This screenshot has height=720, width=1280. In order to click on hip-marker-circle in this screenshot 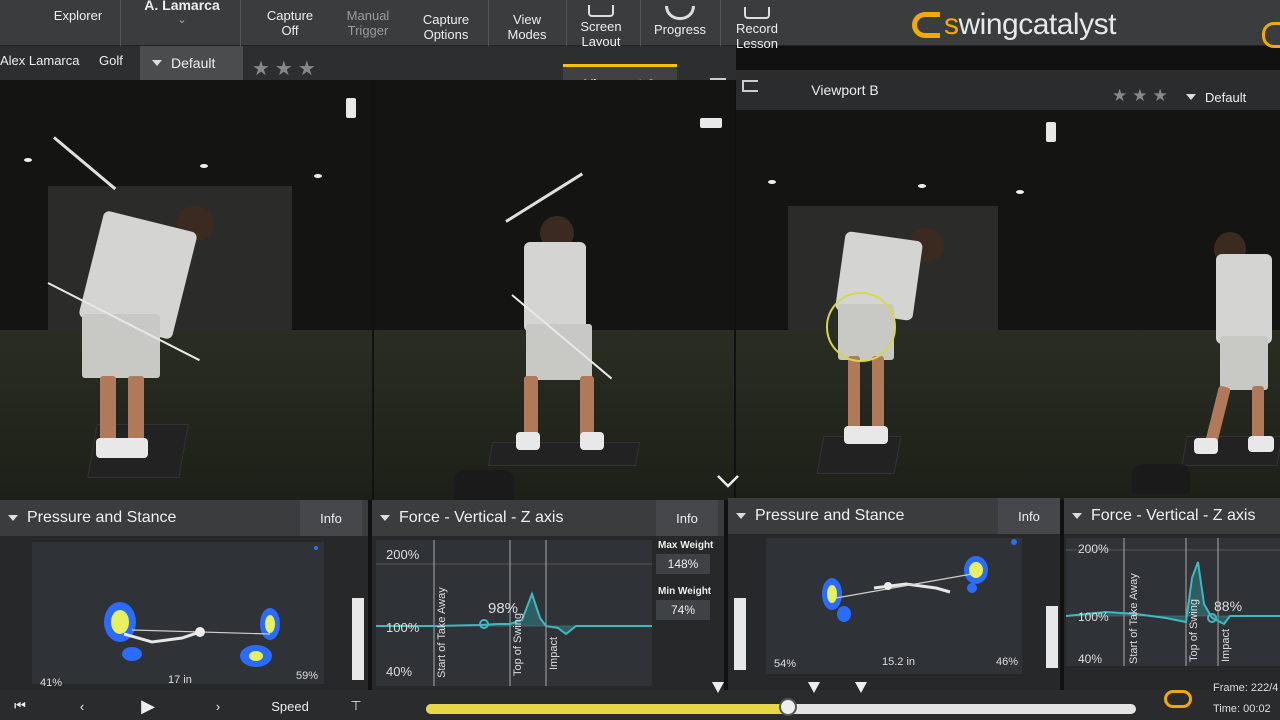, I will do `click(861, 327)`.